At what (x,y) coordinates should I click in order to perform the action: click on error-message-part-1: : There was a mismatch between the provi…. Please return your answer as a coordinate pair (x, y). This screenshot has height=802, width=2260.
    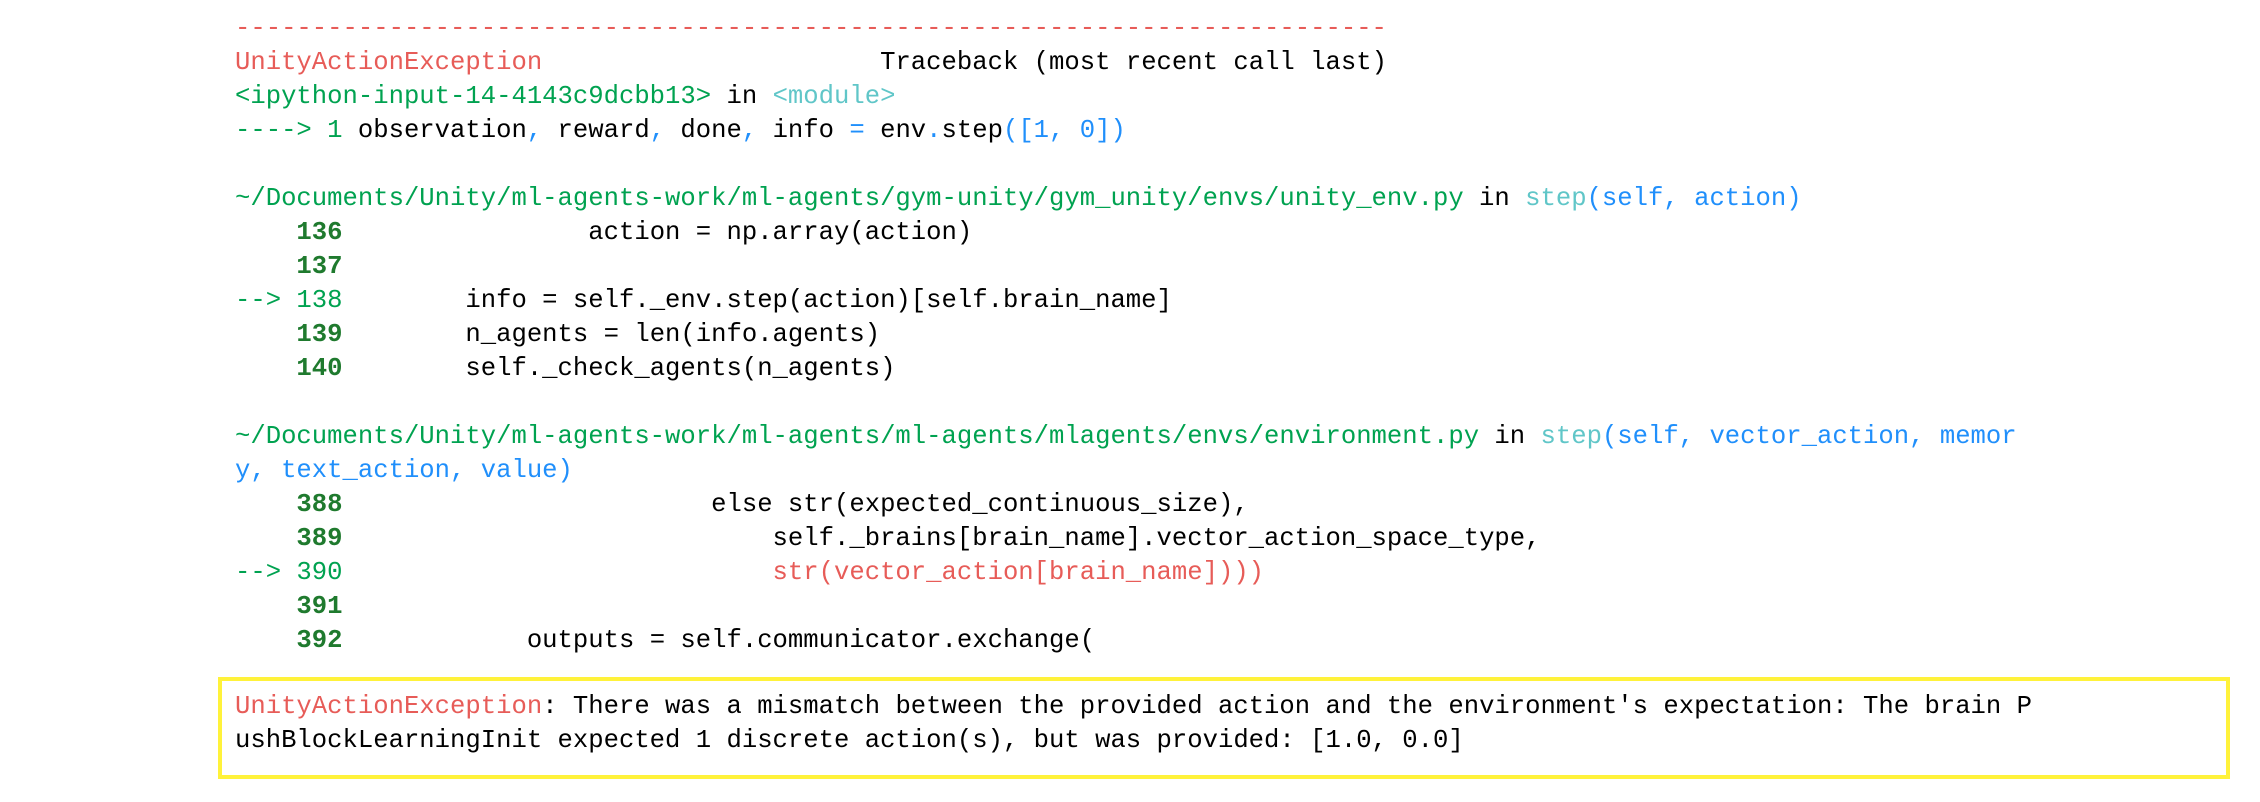
    Looking at the image, I should click on (1287, 706).